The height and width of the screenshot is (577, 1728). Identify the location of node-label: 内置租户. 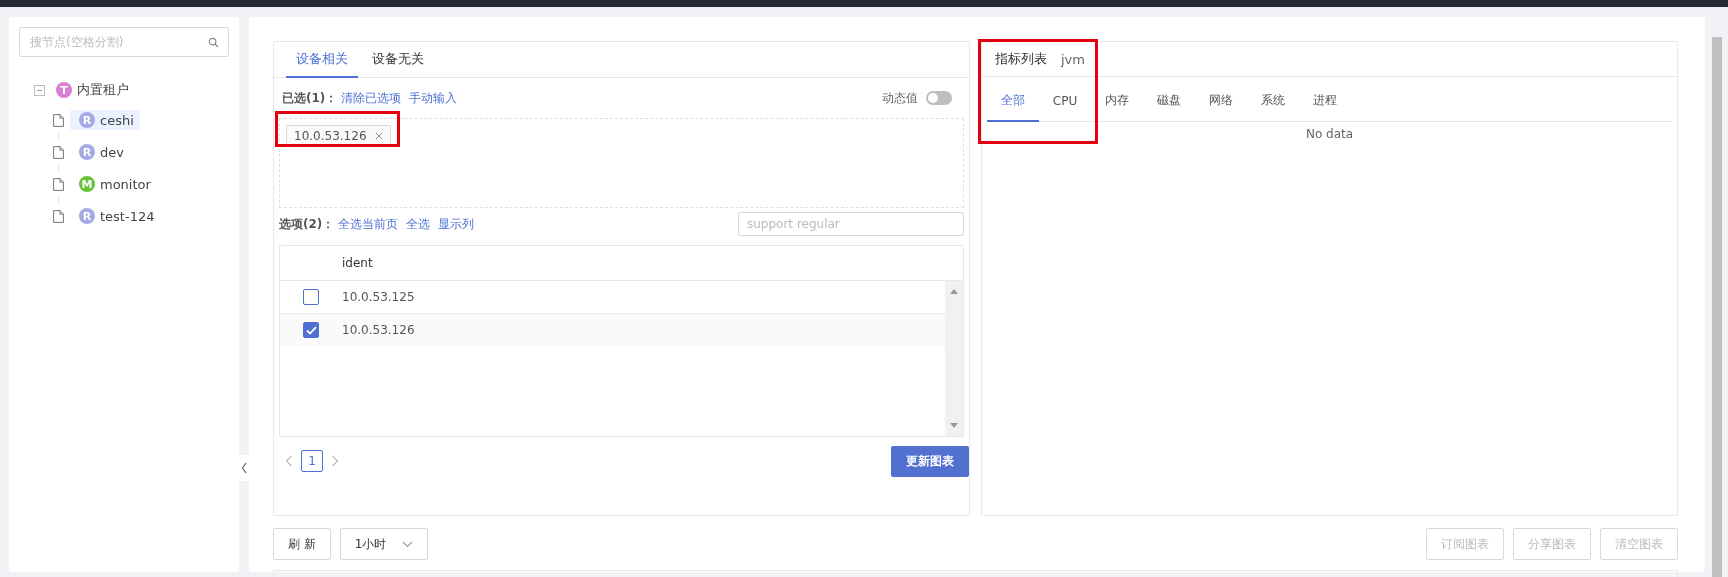
(103, 90).